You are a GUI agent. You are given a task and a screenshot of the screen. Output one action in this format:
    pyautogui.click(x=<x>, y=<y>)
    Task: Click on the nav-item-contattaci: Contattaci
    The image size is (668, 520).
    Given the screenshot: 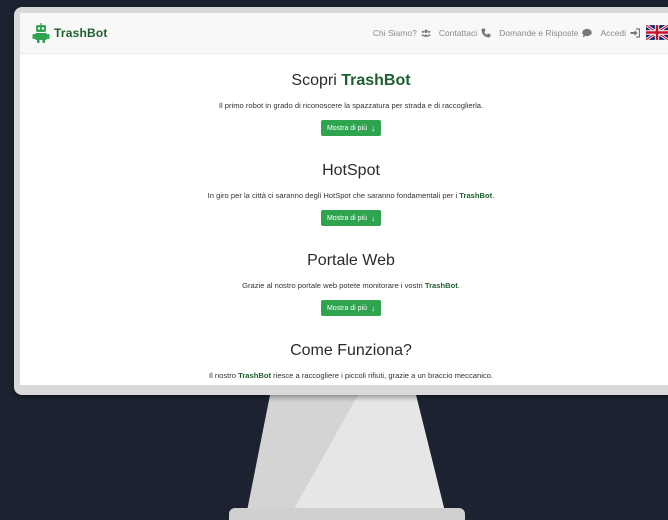 What is the action you would take?
    pyautogui.click(x=465, y=33)
    